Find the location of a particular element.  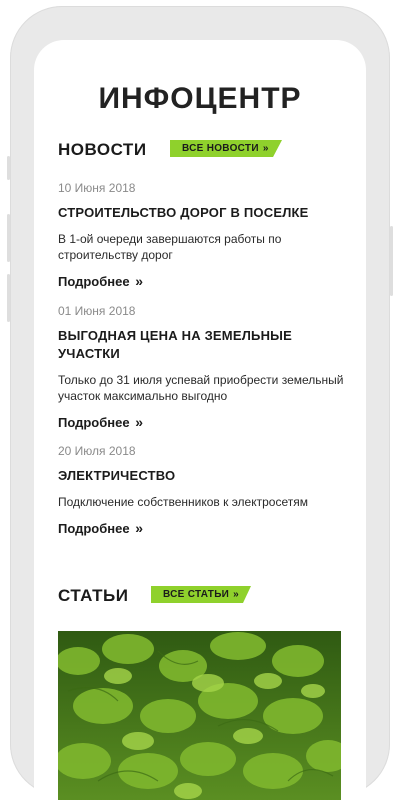

article-image is located at coordinates (199, 715).